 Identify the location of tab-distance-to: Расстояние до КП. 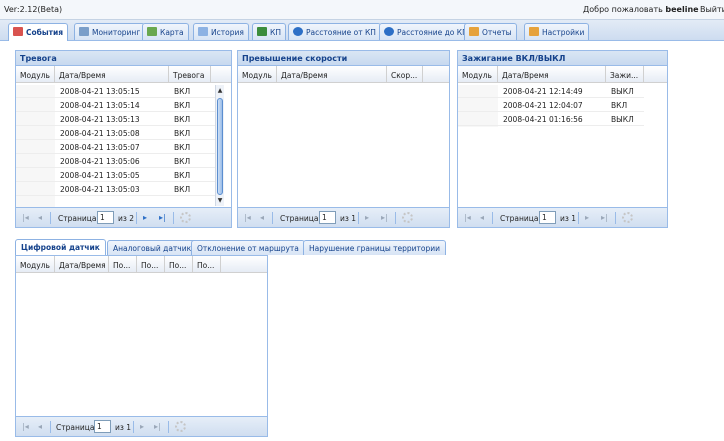
(426, 31).